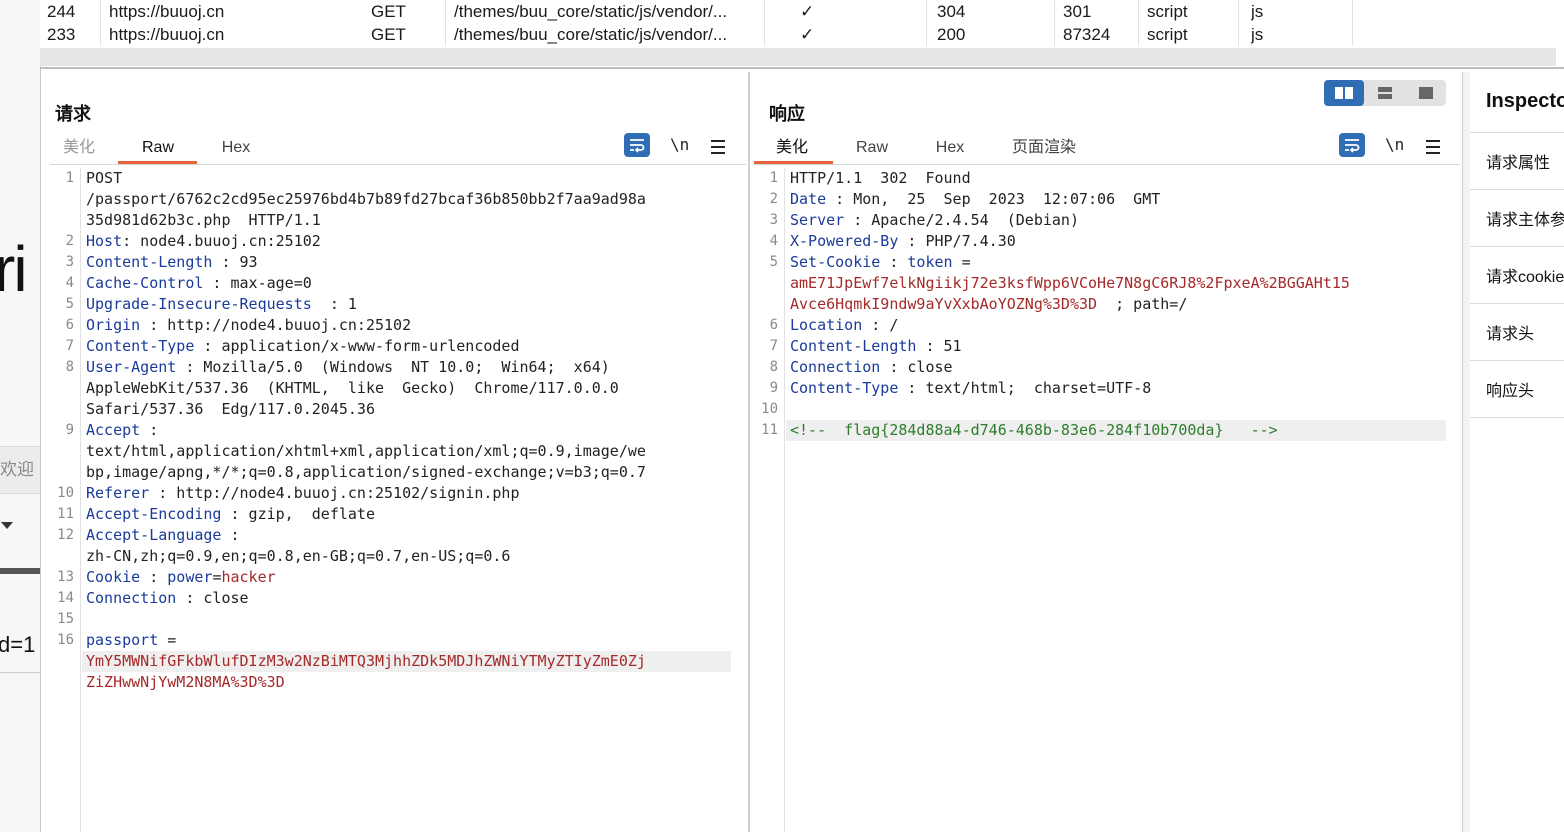 This screenshot has width=1564, height=832. I want to click on line-text: Content-Type : text/html; charset=UTF-8, so click(970, 388).